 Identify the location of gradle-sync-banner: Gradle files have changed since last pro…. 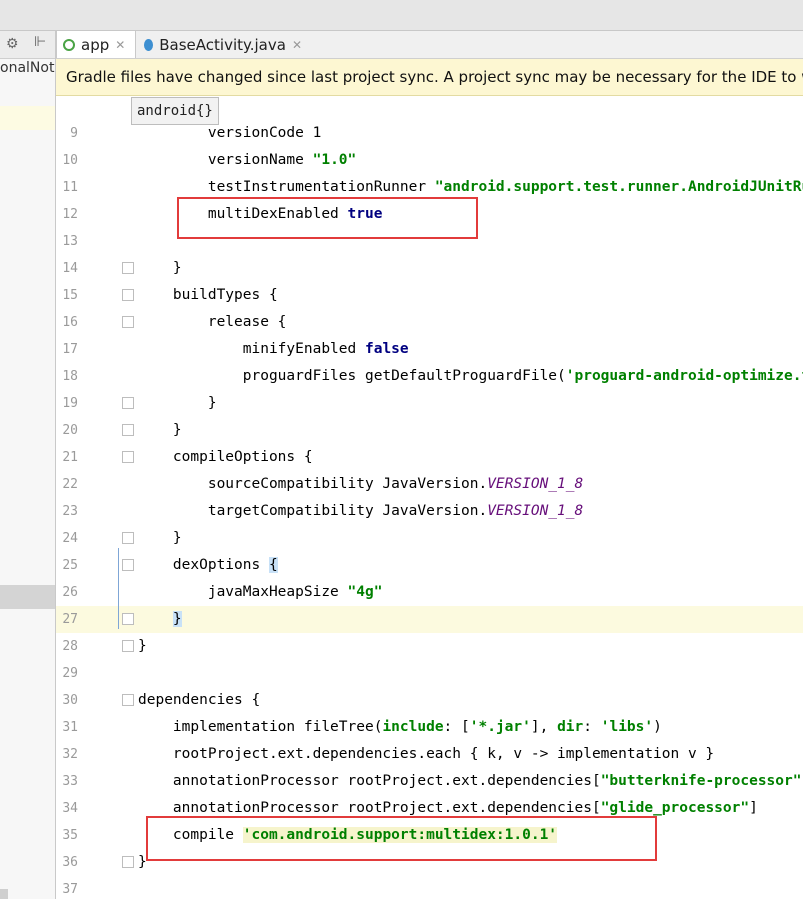
(429, 77).